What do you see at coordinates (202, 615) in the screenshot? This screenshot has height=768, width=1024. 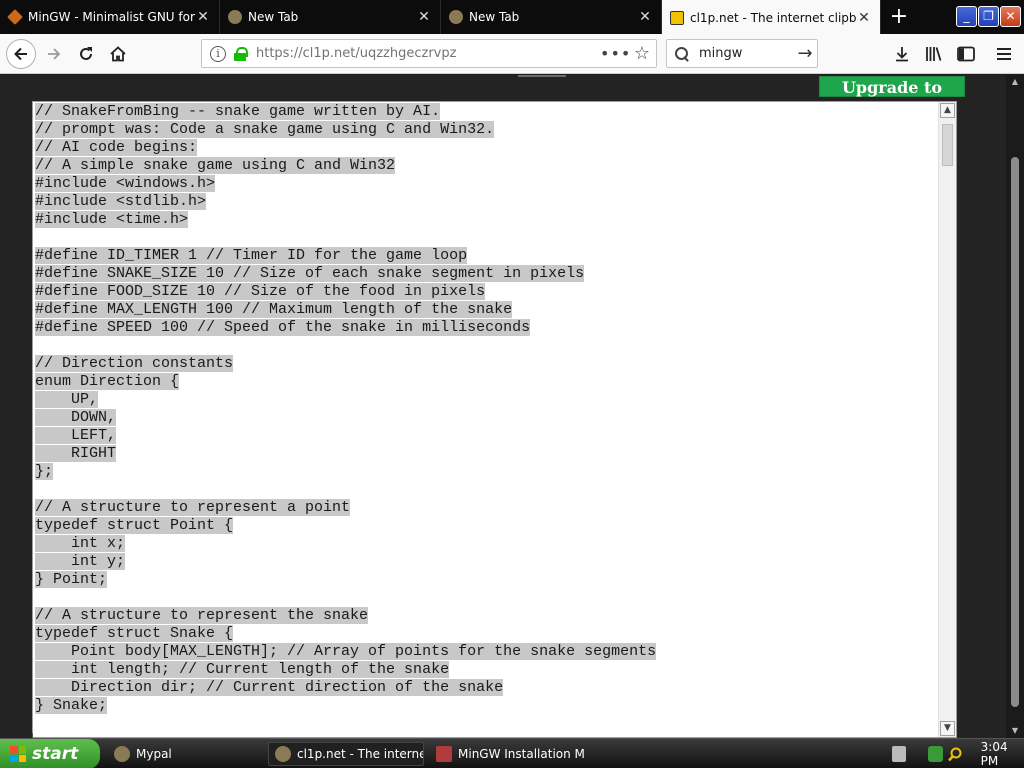 I see `code-line-text: // A structure to represent the snake` at bounding box center [202, 615].